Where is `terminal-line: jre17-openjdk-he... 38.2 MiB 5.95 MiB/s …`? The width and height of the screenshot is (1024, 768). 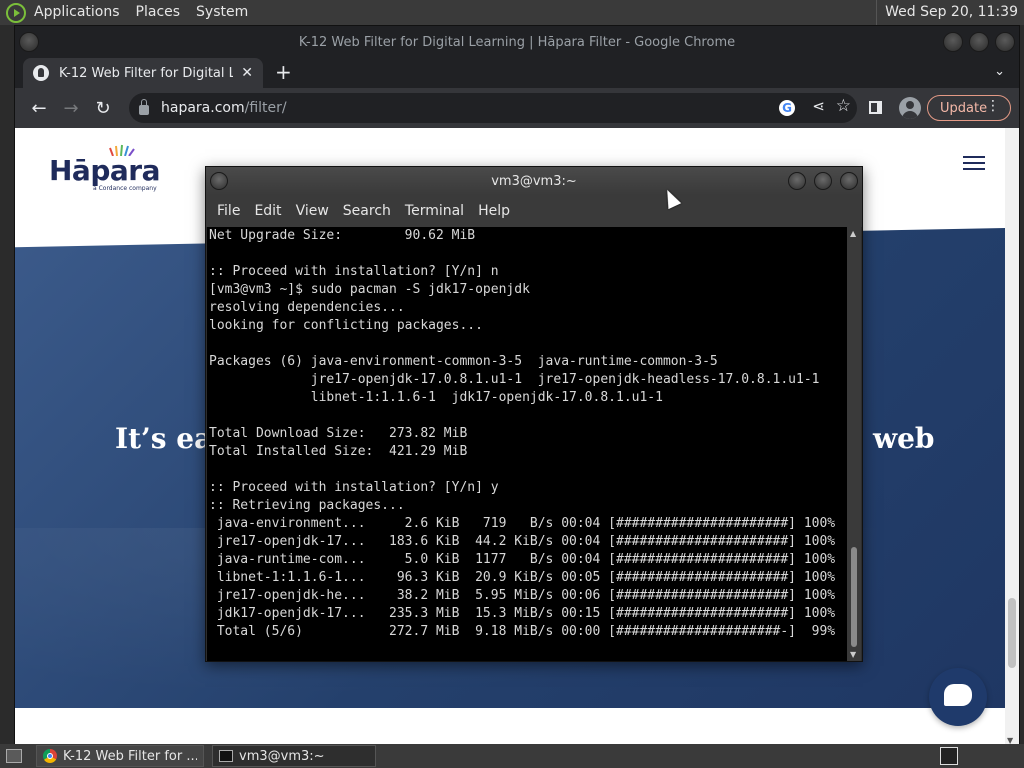
terminal-line: jre17-openjdk-he... 38.2 MiB 5.95 MiB/s … is located at coordinates (522, 595).